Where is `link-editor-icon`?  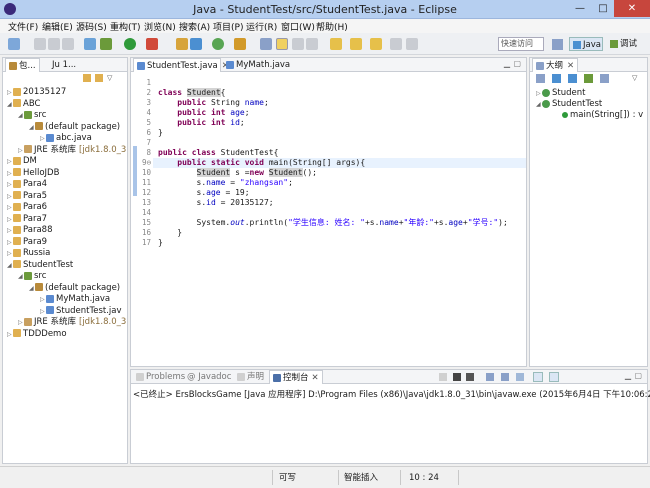
link-editor-icon is located at coordinates (99, 78).